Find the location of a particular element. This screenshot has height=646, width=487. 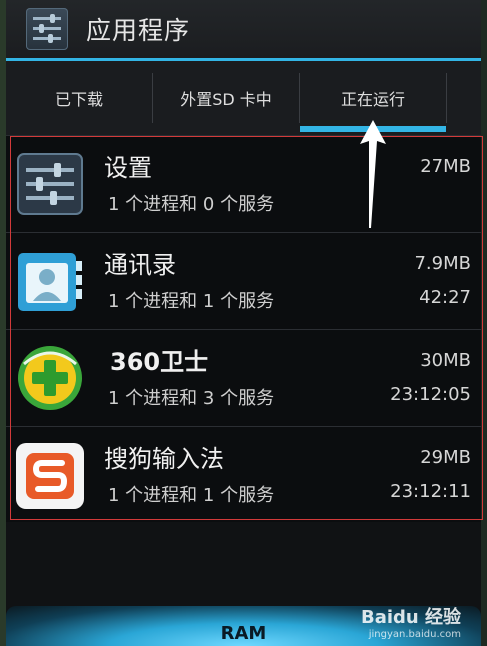

tab-bar: 已下载 外置SD 卡中 正在运行 is located at coordinates (243, 98).